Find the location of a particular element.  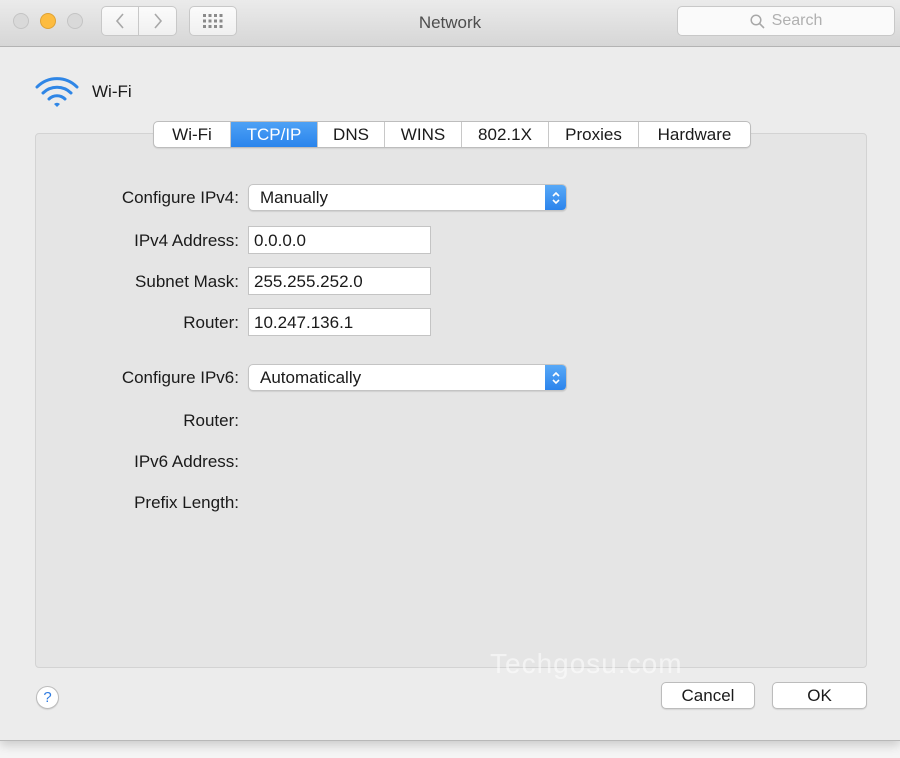

minimize-window-button is located at coordinates (48, 21).